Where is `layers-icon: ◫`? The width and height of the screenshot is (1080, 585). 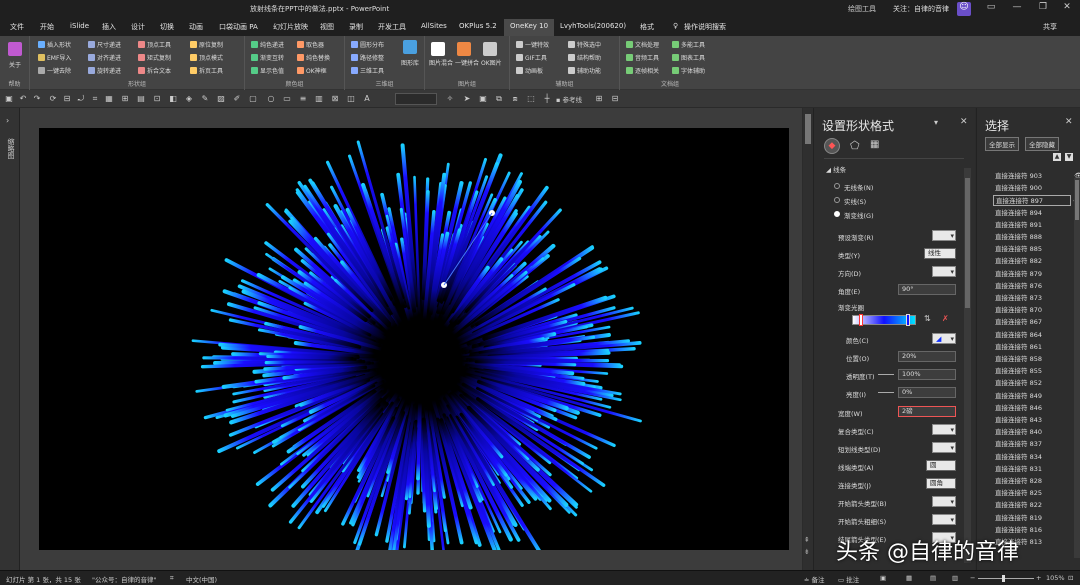
layers-icon: ◫ is located at coordinates (351, 99).